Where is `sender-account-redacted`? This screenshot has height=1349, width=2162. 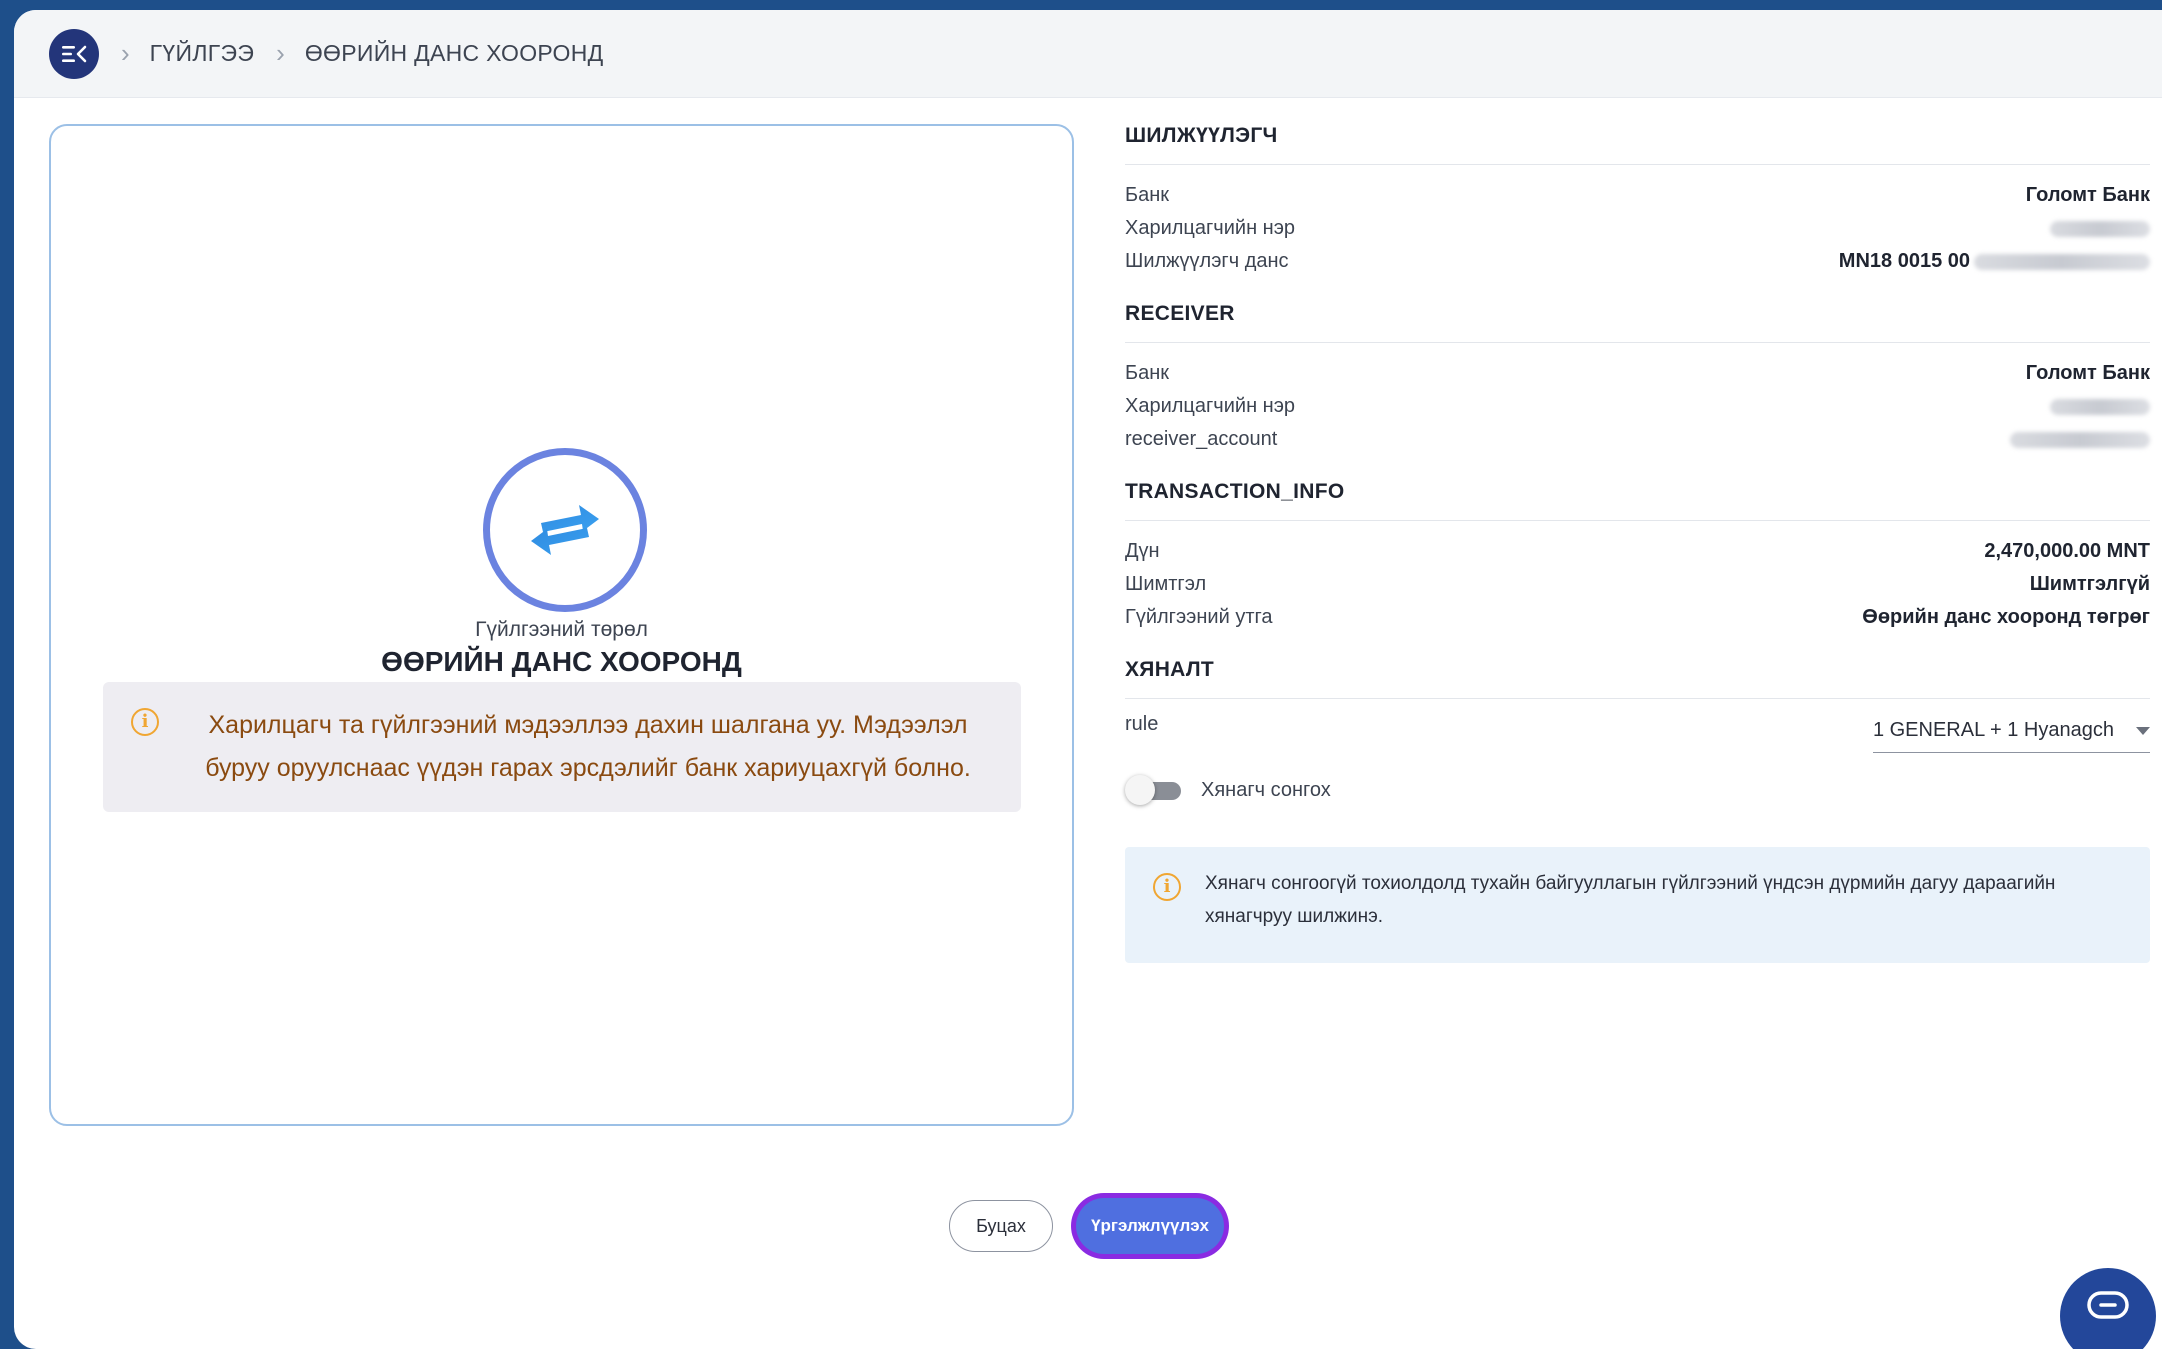 sender-account-redacted is located at coordinates (2062, 261).